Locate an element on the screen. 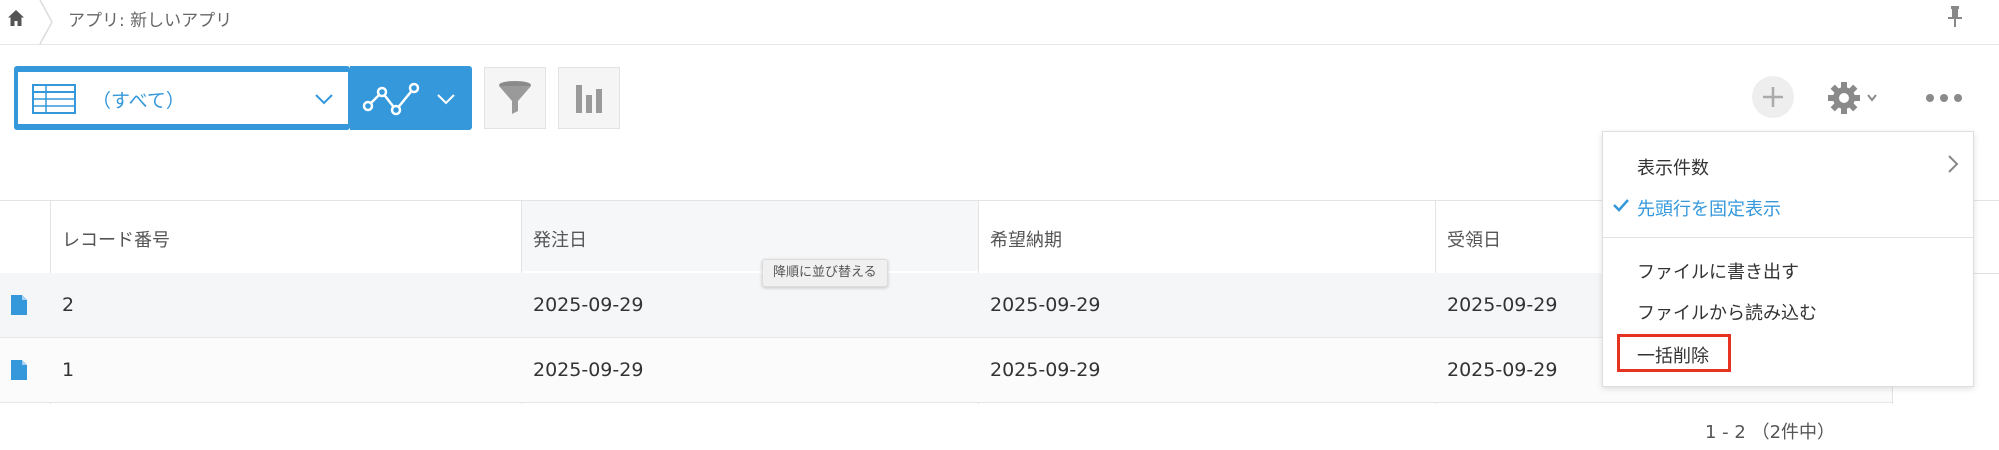 This screenshot has height=450, width=1999. more-icon is located at coordinates (1944, 98).